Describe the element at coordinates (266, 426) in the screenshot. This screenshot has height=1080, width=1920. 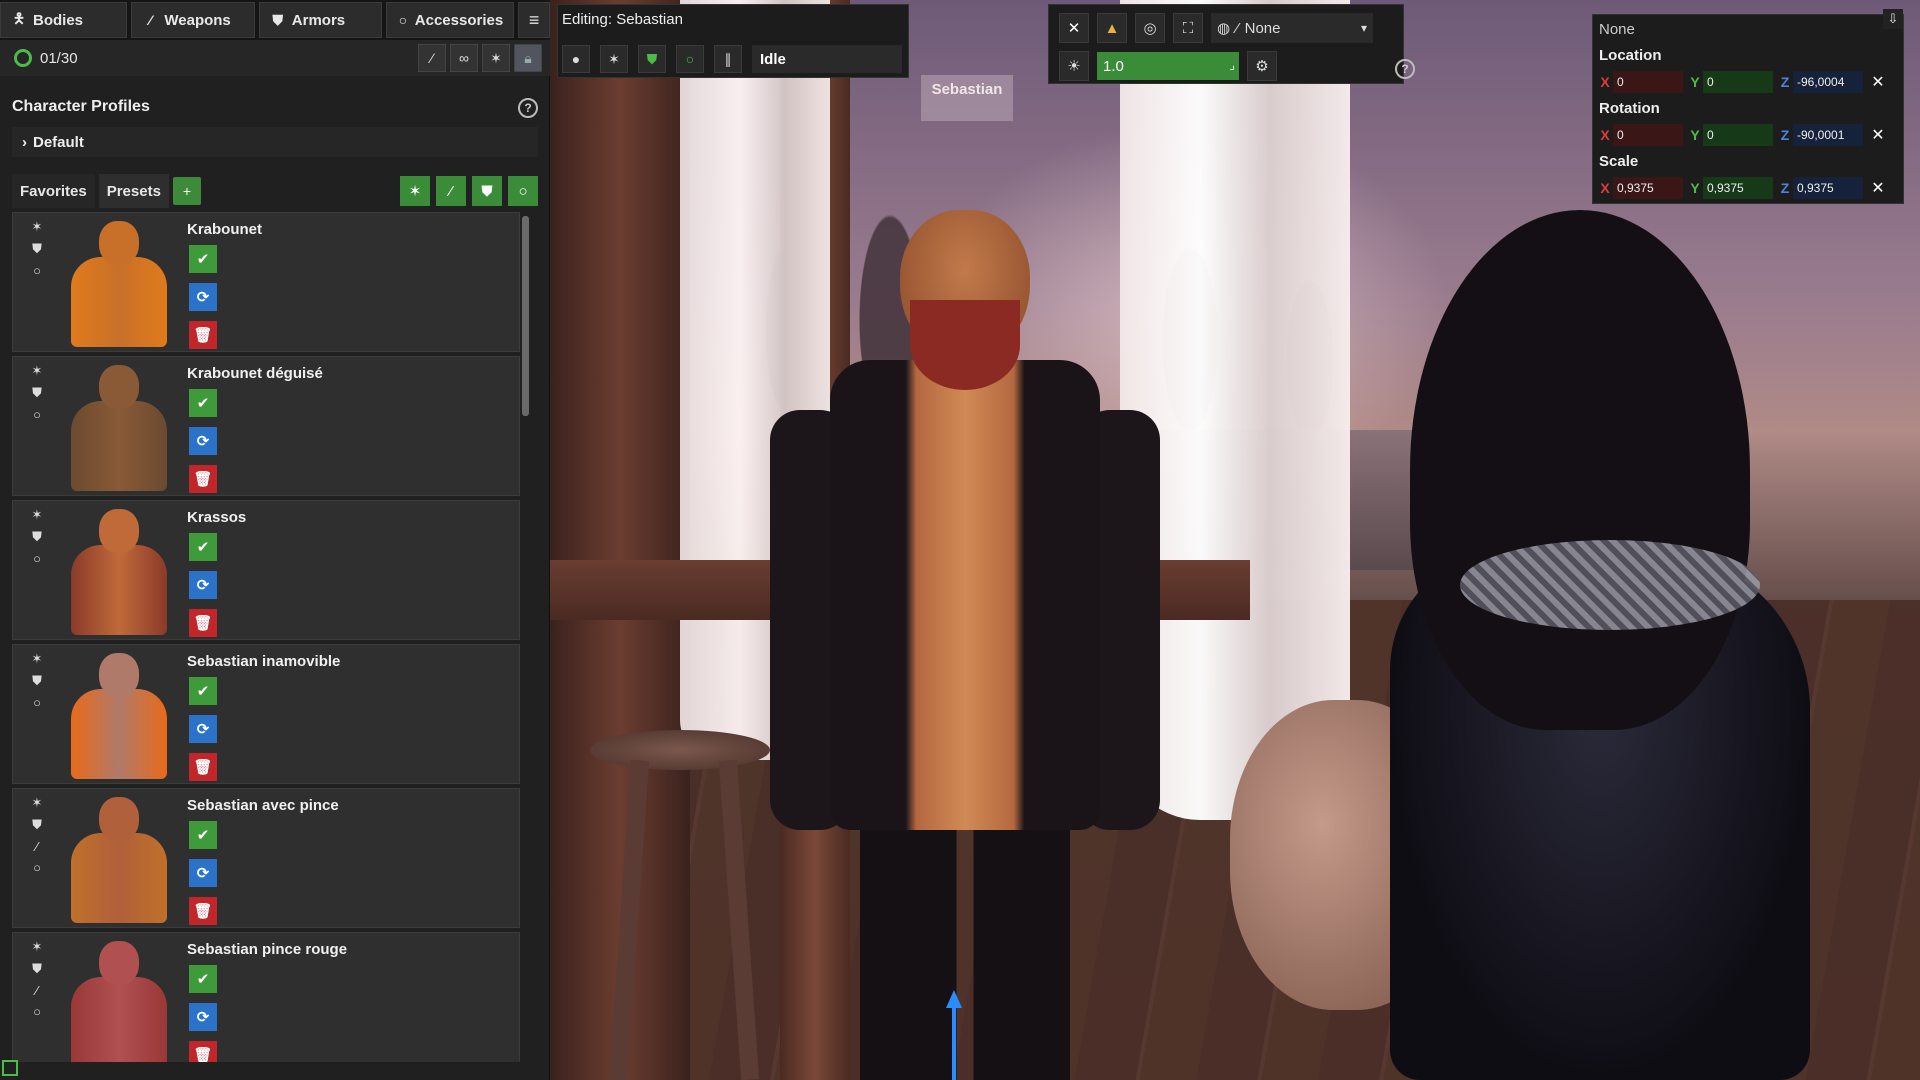
I see `preset-card: ✶ ⛊ ○ Krabounet déguisé ✔ ⟳ 🗑︎` at that location.